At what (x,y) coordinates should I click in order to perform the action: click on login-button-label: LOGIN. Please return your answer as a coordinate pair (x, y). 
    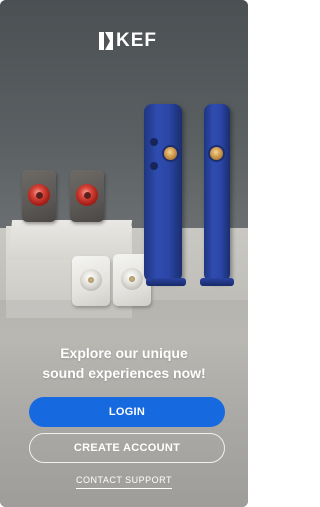
    Looking at the image, I should click on (127, 412).